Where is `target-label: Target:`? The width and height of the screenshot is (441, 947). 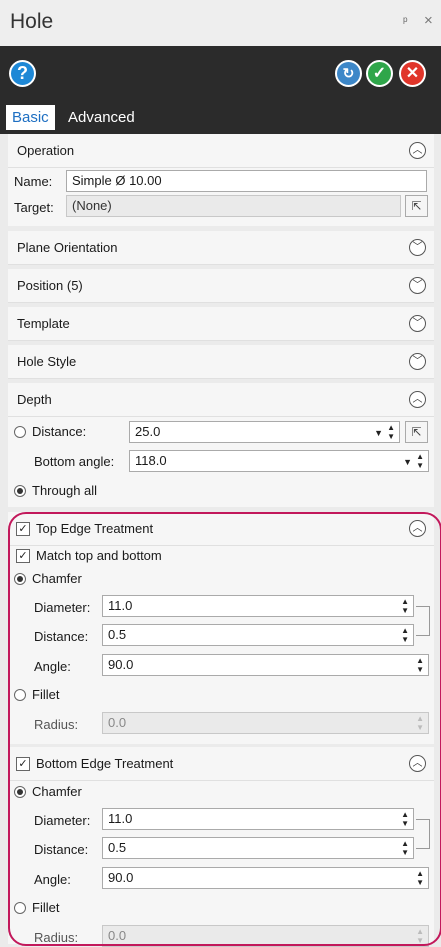 target-label: Target: is located at coordinates (34, 207).